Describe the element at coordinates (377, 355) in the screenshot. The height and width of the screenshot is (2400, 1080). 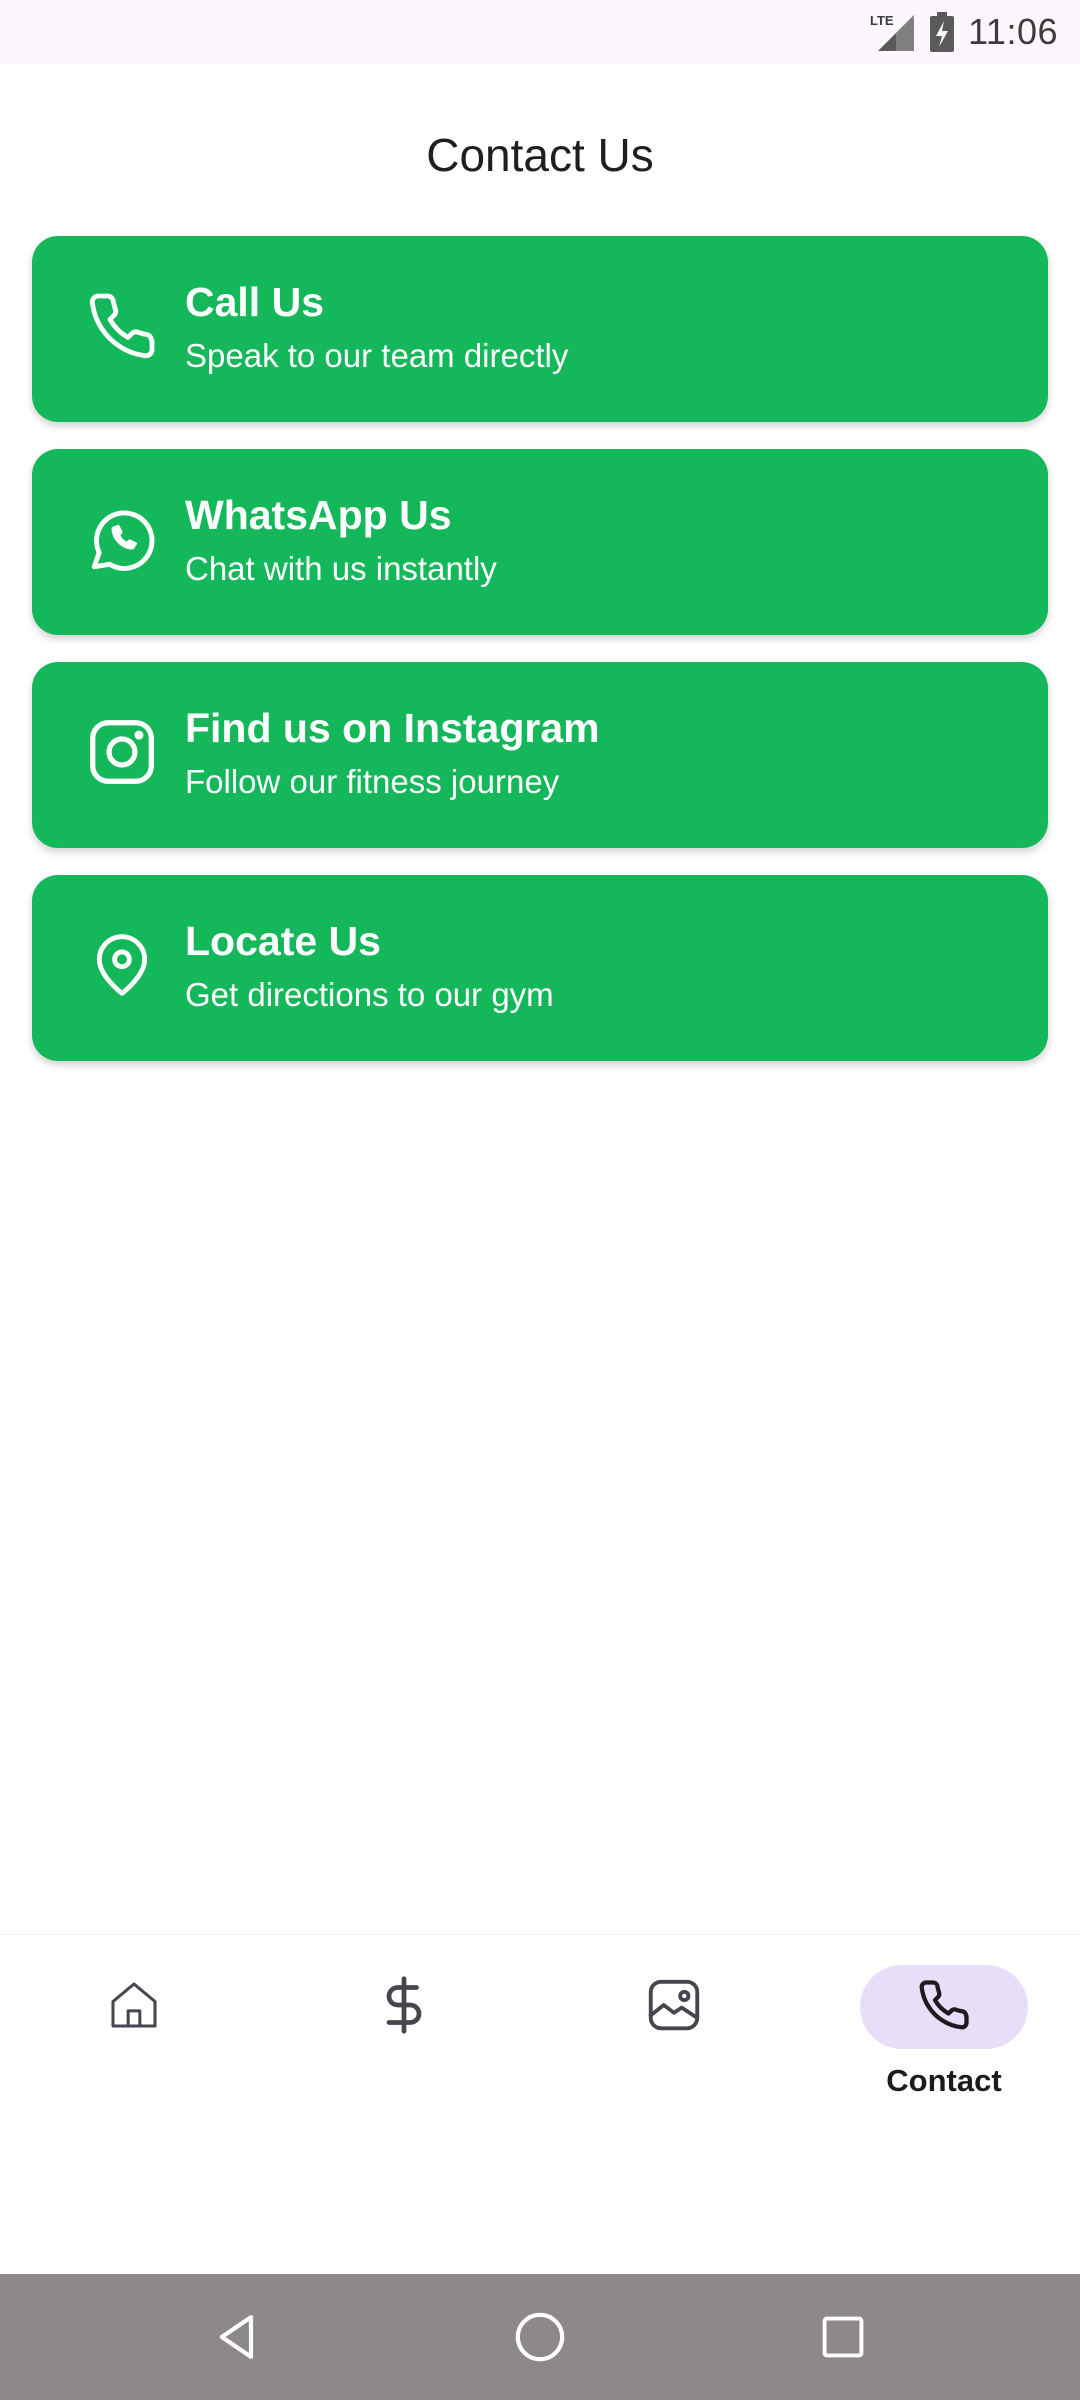
I see `card-subtitle: Speak to our team directly` at that location.